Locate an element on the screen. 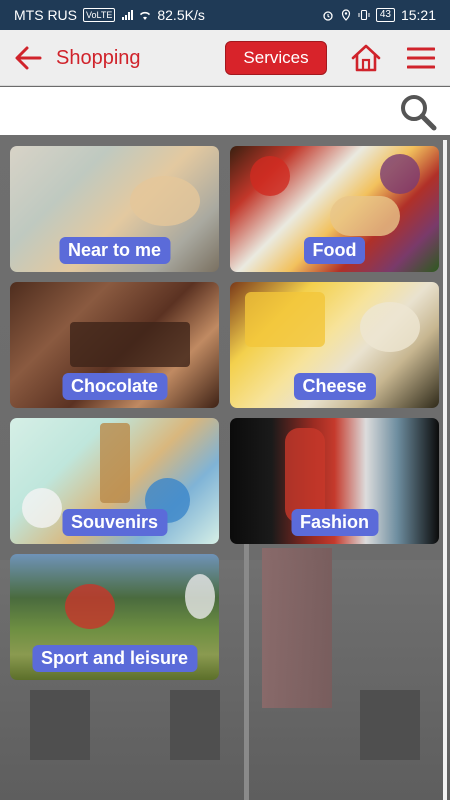  tile-label: Cheese is located at coordinates (334, 386).